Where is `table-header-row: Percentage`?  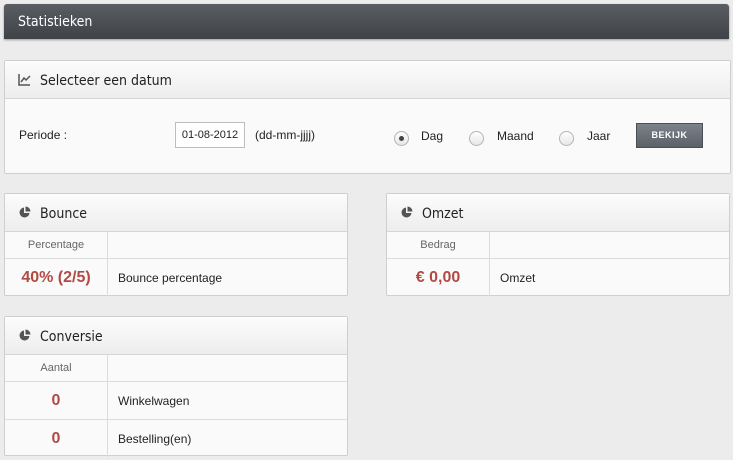 table-header-row: Percentage is located at coordinates (176, 245).